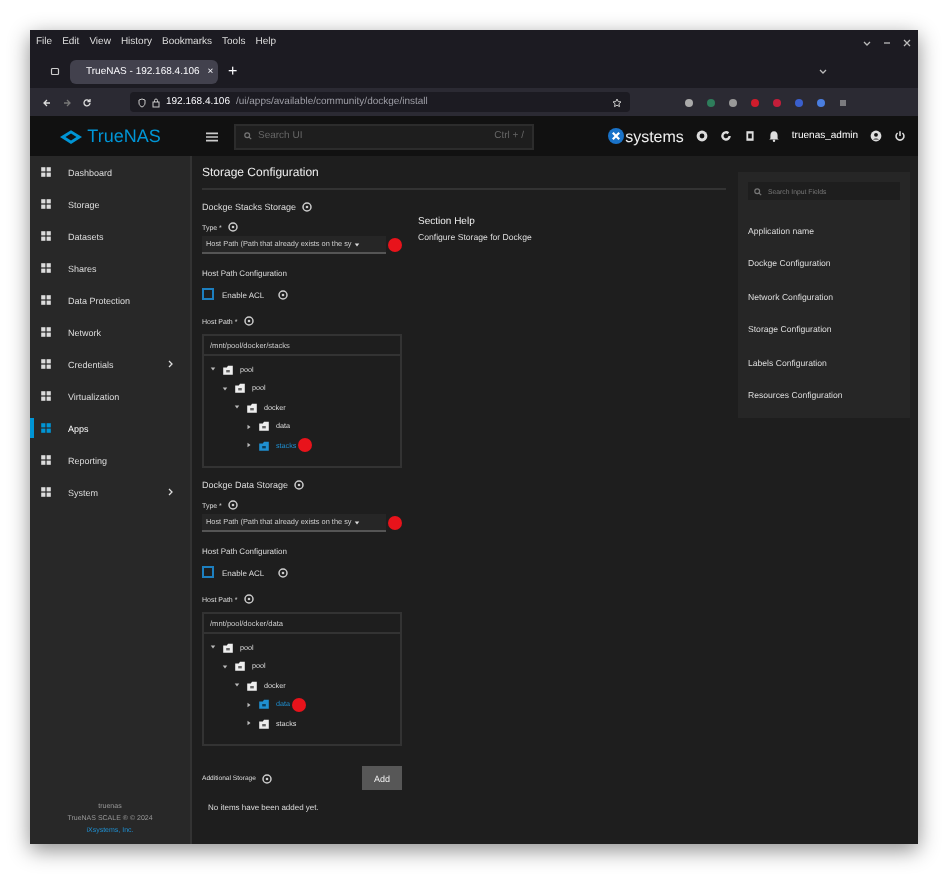 Image resolution: width=948 pixels, height=874 pixels. I want to click on star-icon, so click(617, 102).